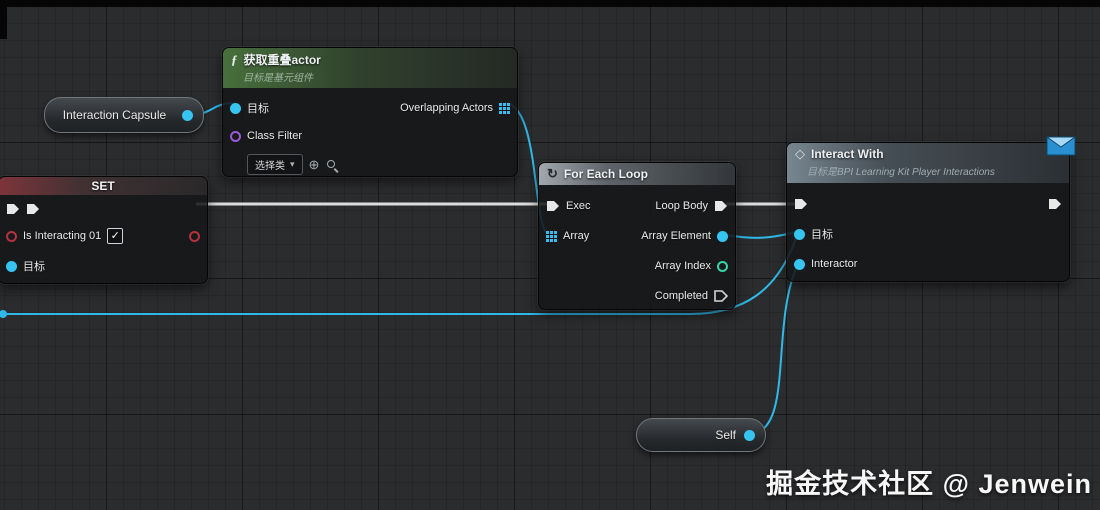 The image size is (1100, 510). What do you see at coordinates (801, 204) in the screenshot?
I see `interact-exec-in-pin` at bounding box center [801, 204].